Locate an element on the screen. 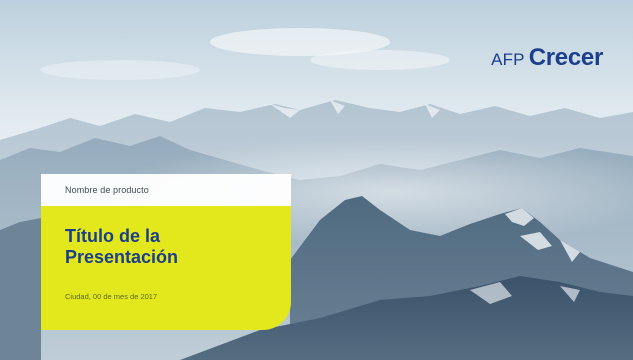  presentation-title-line-2: Presentación is located at coordinates (122, 257).